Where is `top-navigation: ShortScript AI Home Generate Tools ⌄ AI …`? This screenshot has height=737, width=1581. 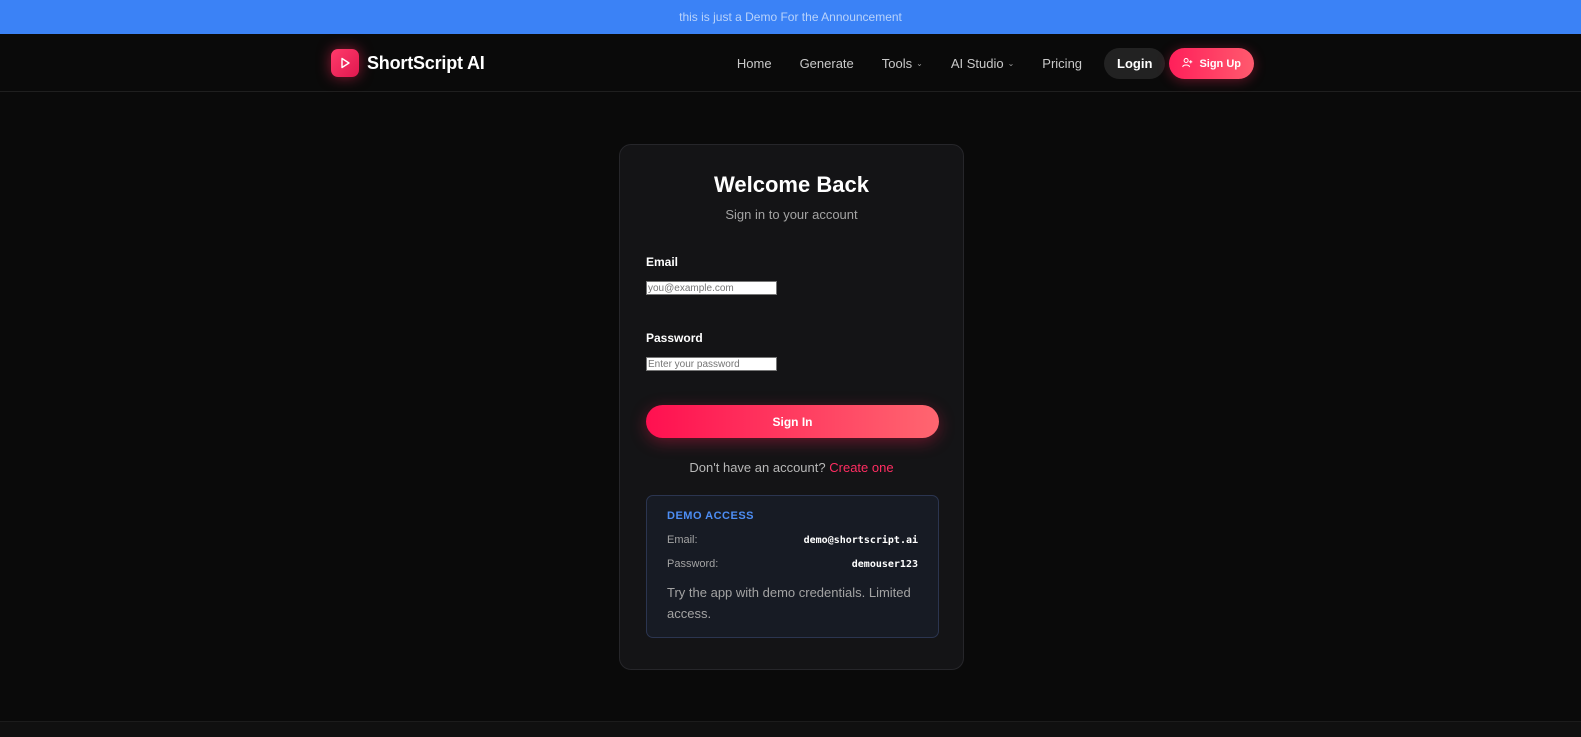
top-navigation: ShortScript AI Home Generate Tools ⌄ AI … is located at coordinates (790, 63).